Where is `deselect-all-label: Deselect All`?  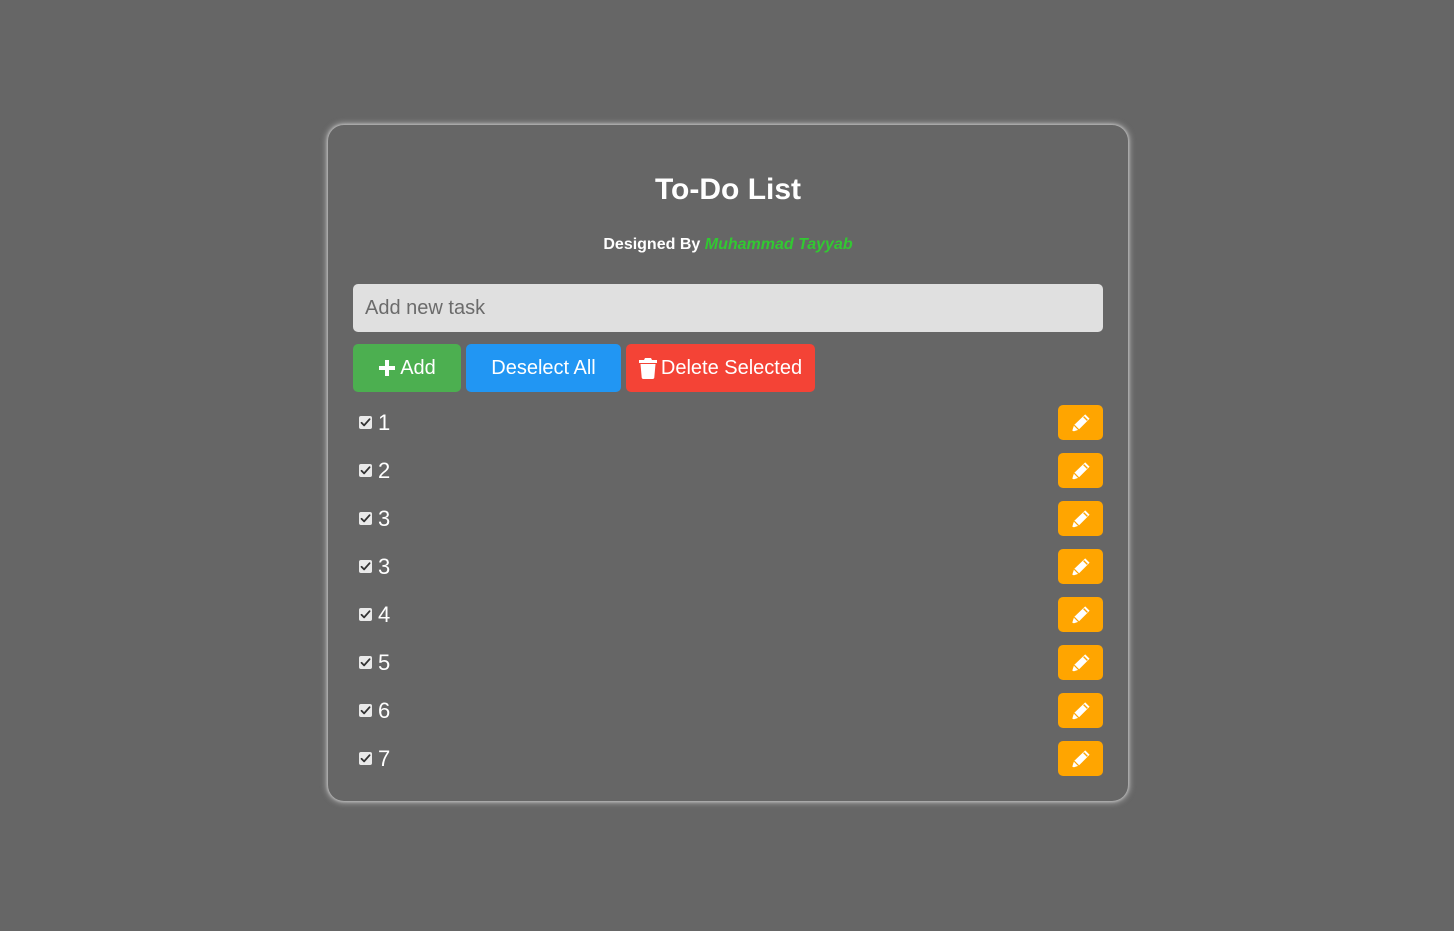
deselect-all-label: Deselect All is located at coordinates (543, 367).